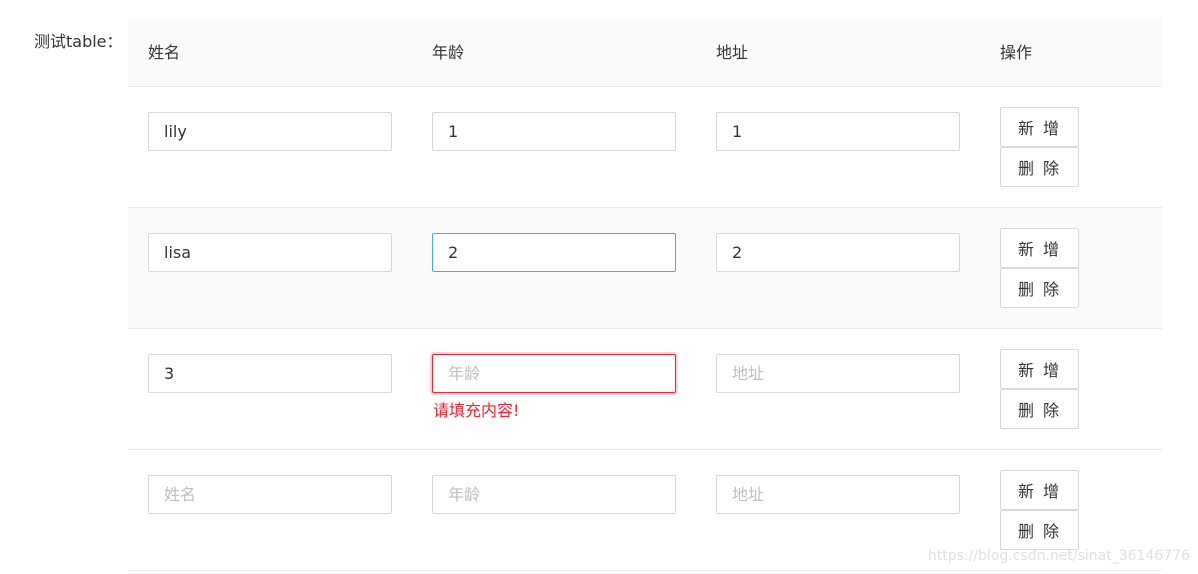 Image resolution: width=1198 pixels, height=574 pixels. Describe the element at coordinates (1016, 52) in the screenshot. I see `column-header-actions: 操作` at that location.